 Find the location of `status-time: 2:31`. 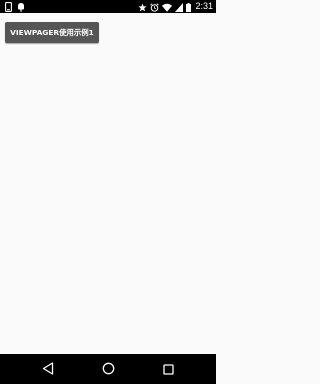

status-time: 2:31 is located at coordinates (204, 6).